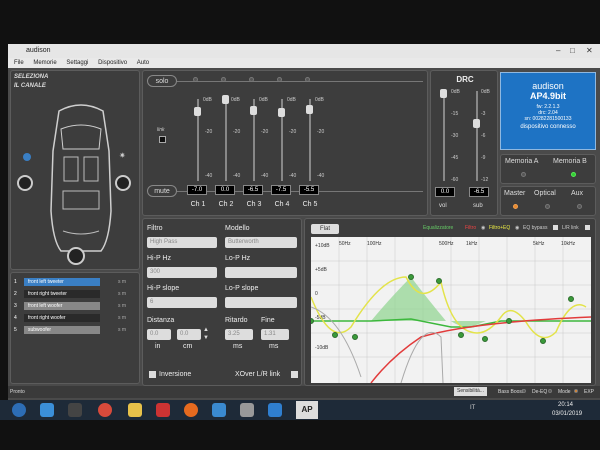  Describe the element at coordinates (162, 81) in the screenshot. I see `solo-button: solo` at that location.